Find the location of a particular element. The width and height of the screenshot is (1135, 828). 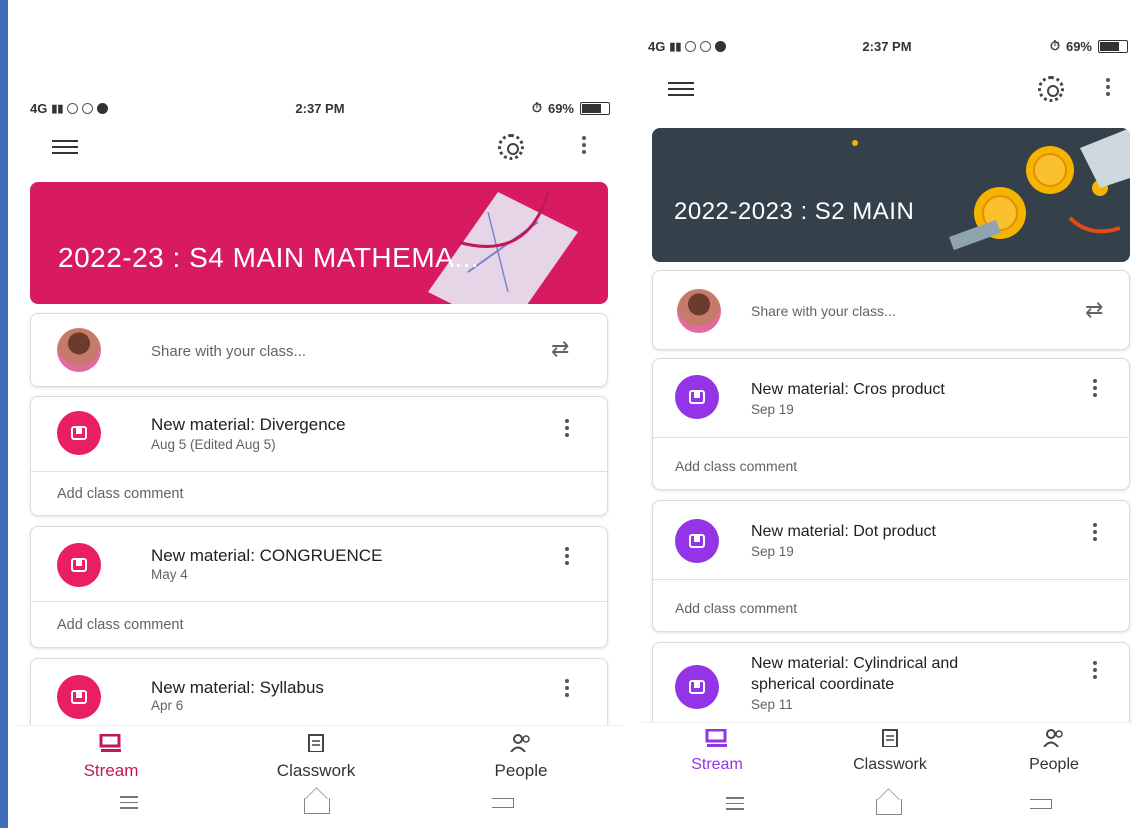

post-title-line: New material: Cylindrical and is located at coordinates (854, 664).